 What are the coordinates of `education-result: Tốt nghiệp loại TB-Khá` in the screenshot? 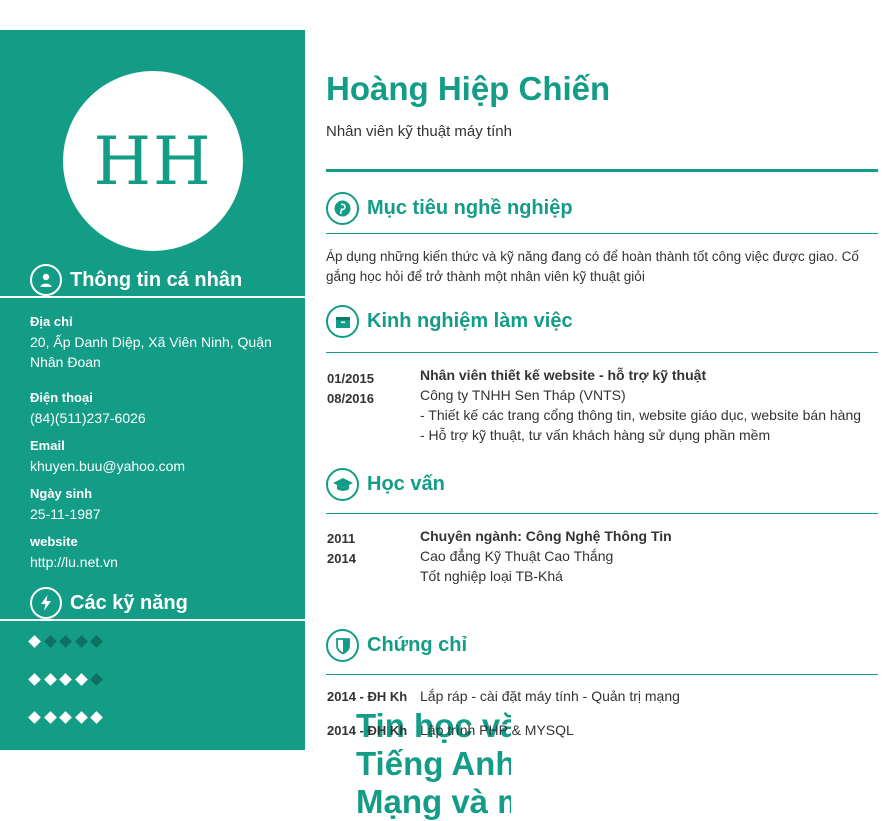 It's located at (491, 576).